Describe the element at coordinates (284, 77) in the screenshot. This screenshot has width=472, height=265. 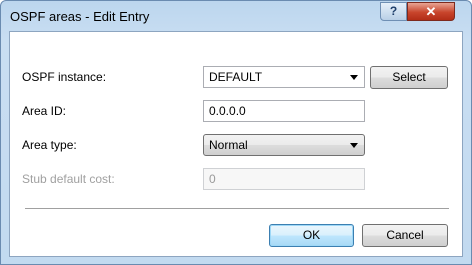
I see `ospf-instance-combo: DEFAULT` at that location.